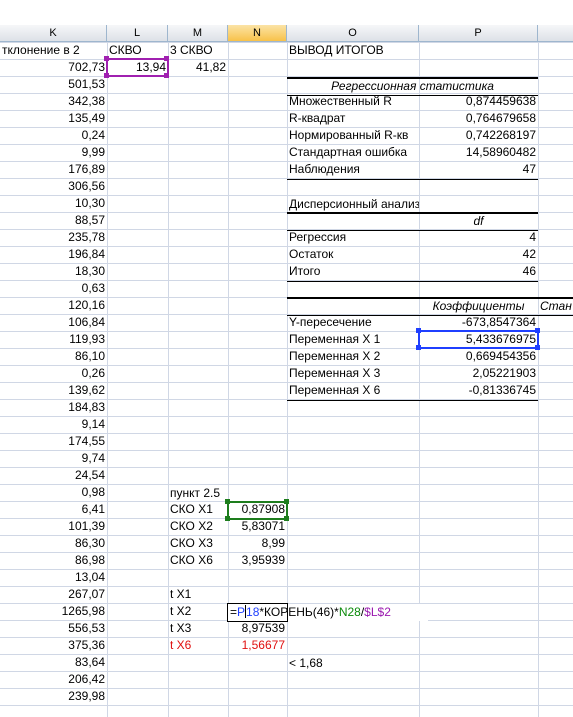 This screenshot has width=573, height=717. I want to click on stat-value: 47, so click(478, 169).